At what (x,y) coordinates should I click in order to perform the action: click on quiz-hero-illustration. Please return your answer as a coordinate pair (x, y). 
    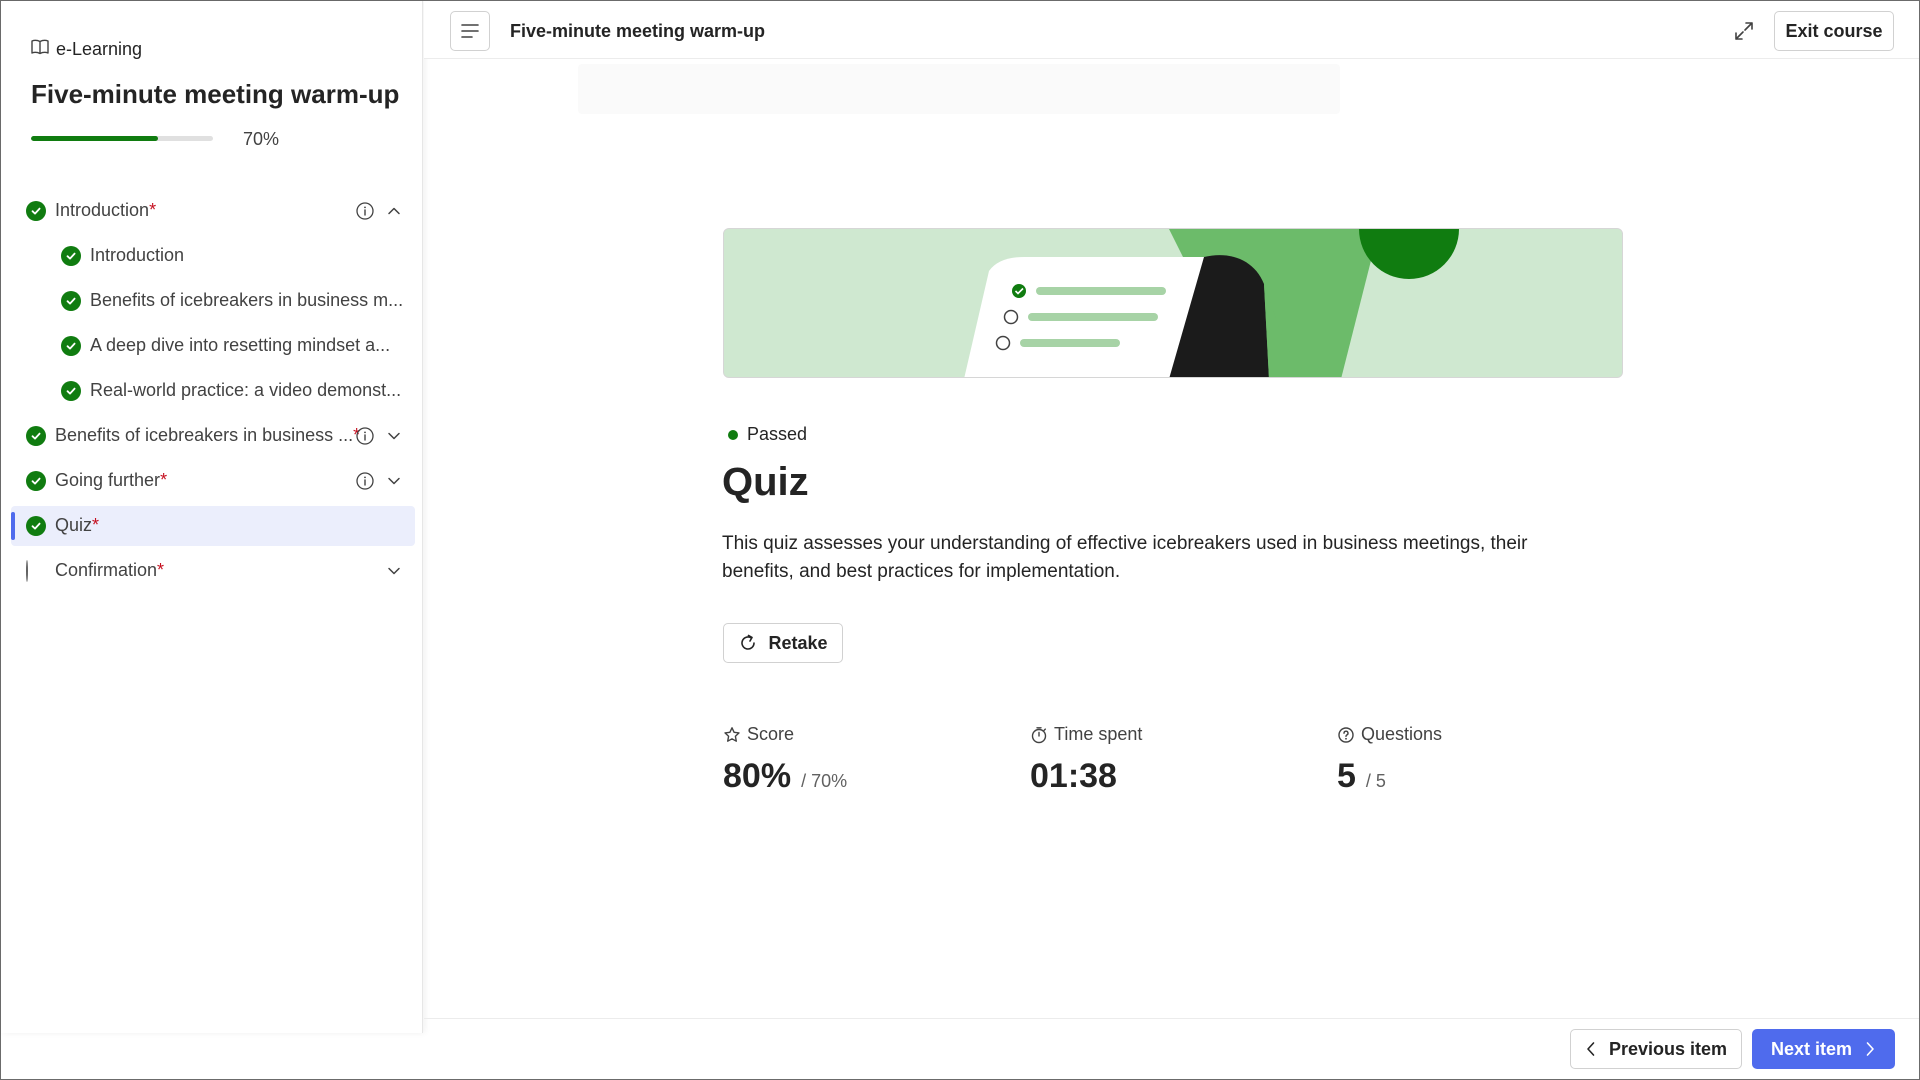
    Looking at the image, I should click on (1173, 303).